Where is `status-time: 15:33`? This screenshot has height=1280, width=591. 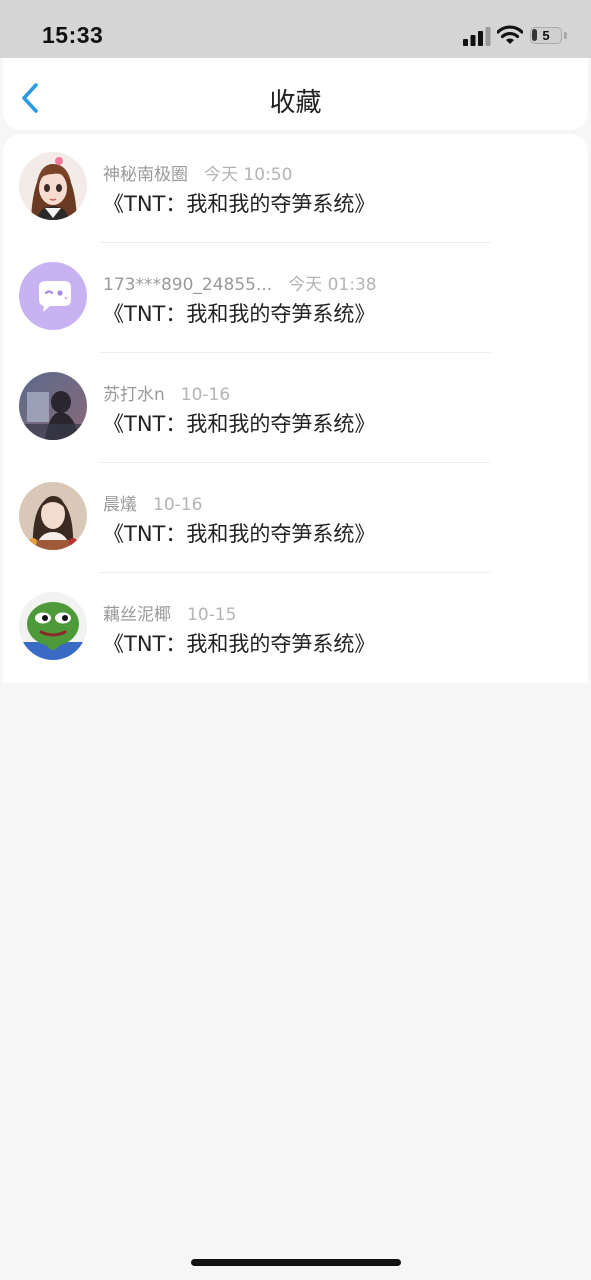
status-time: 15:33 is located at coordinates (73, 35).